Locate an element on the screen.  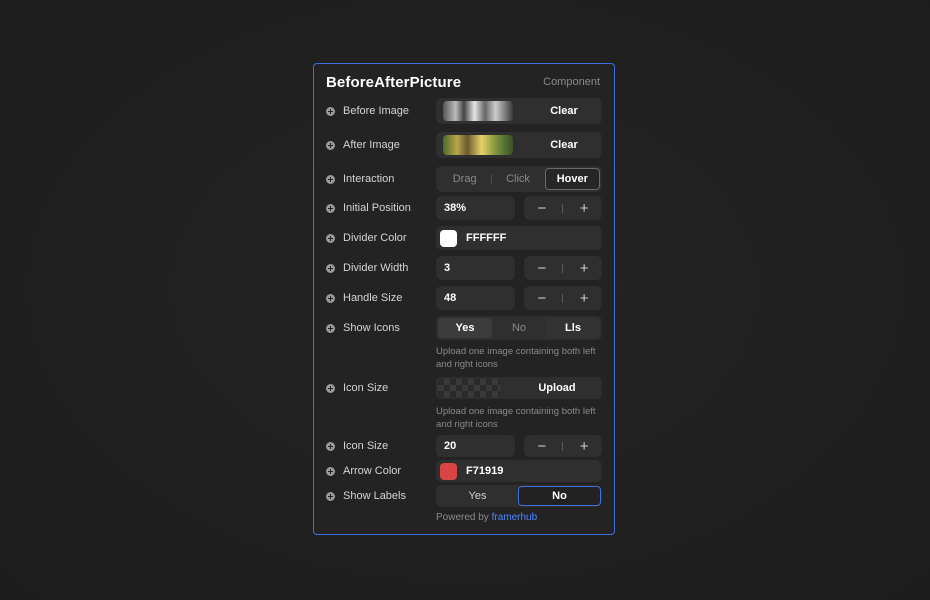
show-icons-segmented-control: Yes No Lls is located at coordinates (519, 328).